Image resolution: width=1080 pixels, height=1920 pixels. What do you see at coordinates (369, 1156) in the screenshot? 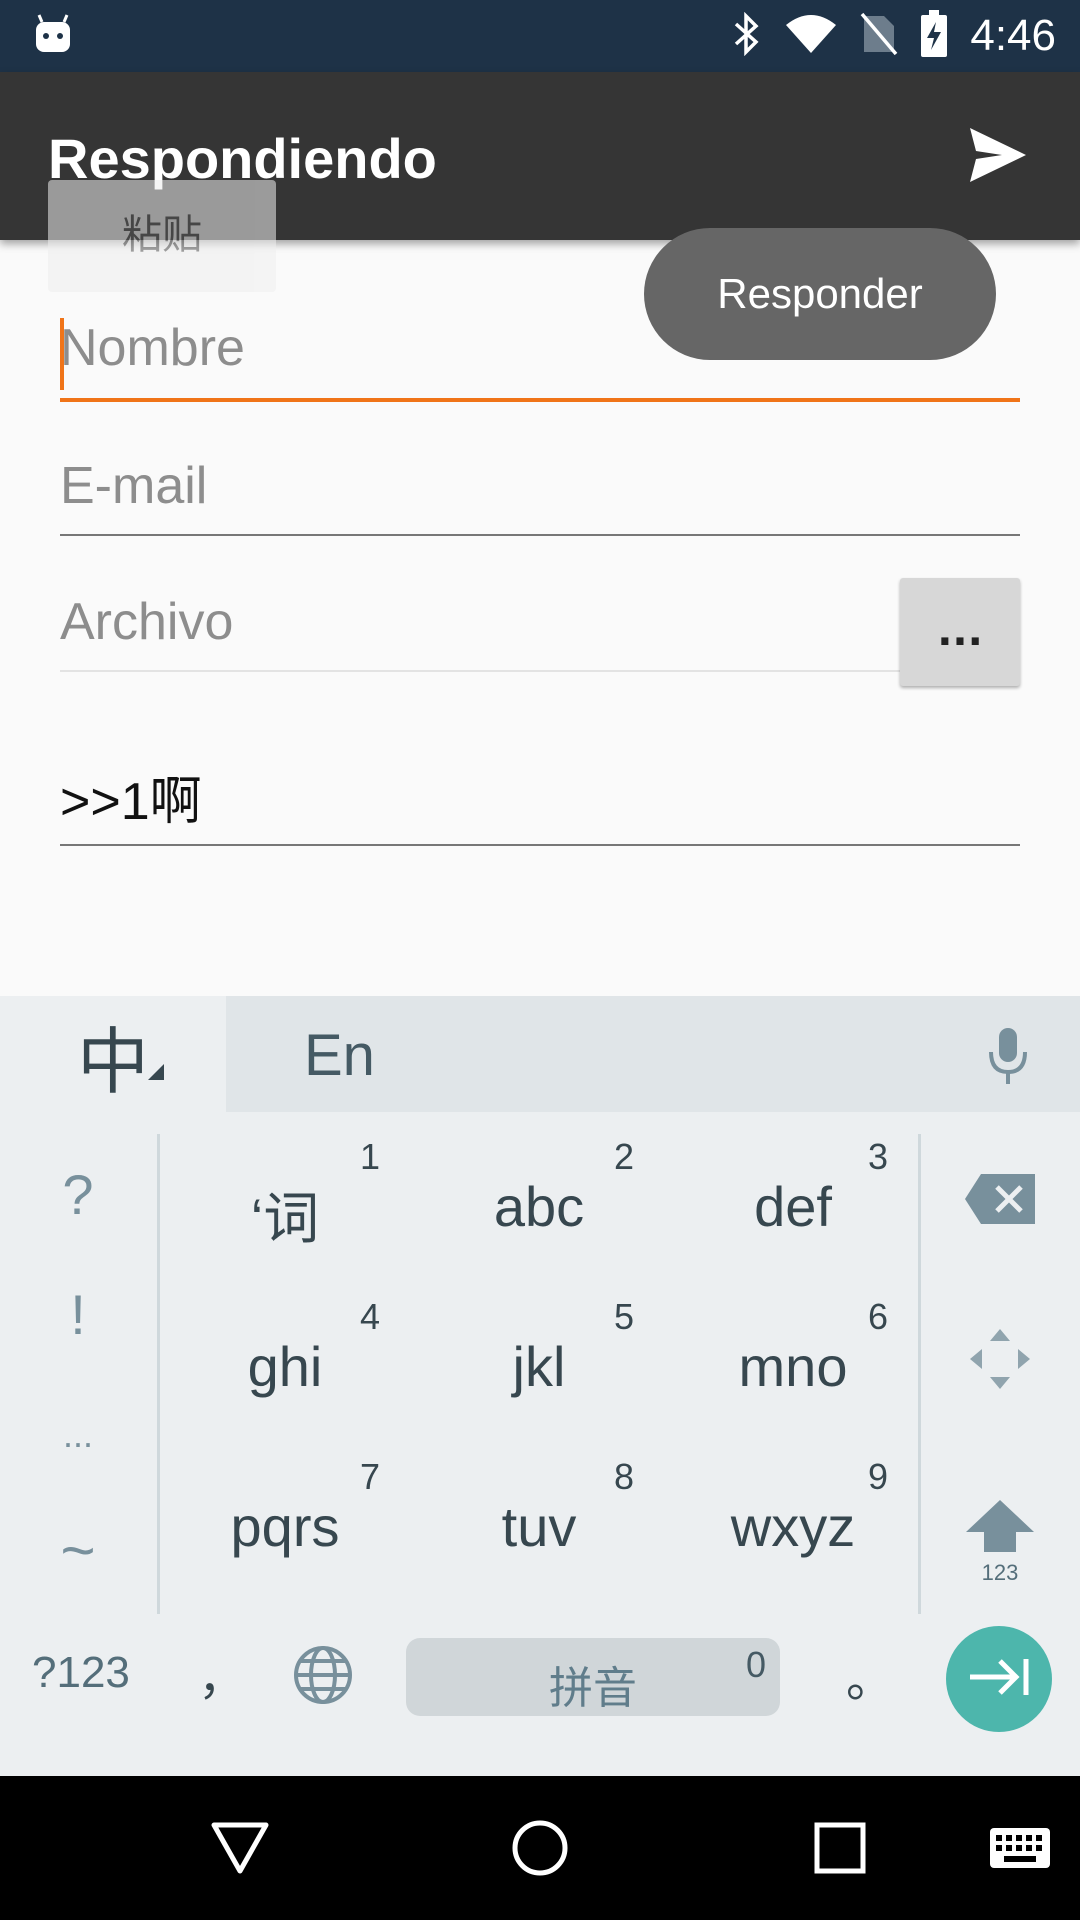
I see `key-number: 1` at bounding box center [369, 1156].